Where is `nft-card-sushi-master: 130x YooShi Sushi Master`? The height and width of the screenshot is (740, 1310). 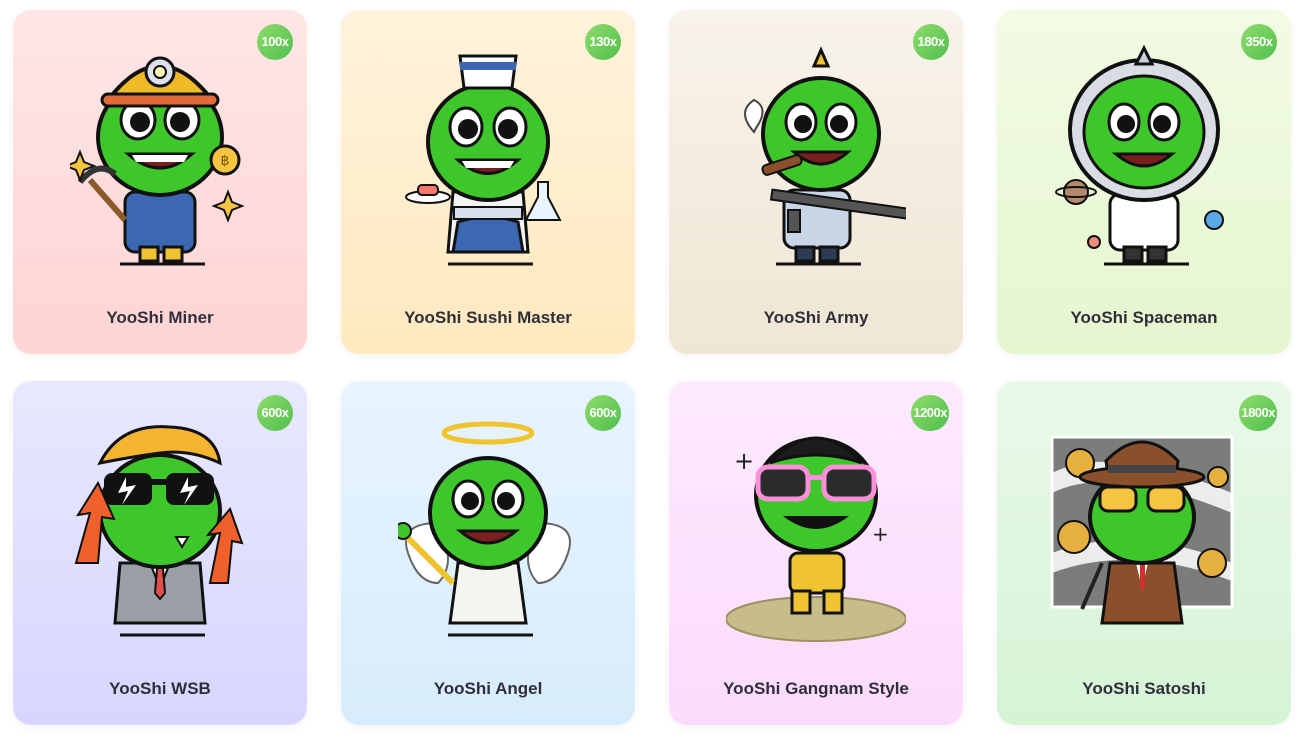
nft-card-sushi-master: 130x YooShi Sushi Master is located at coordinates (488, 182).